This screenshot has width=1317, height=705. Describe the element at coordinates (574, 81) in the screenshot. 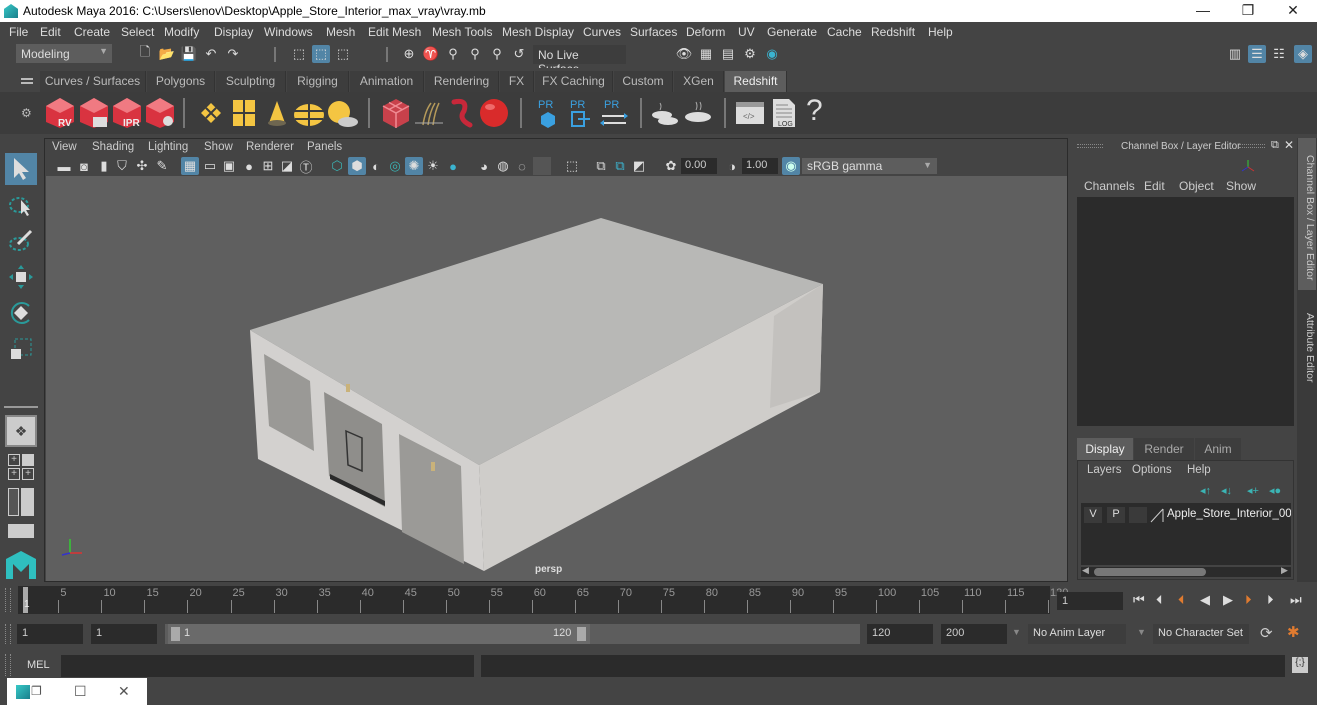

I see `shelf-tab-fx-caching: FX Caching` at that location.